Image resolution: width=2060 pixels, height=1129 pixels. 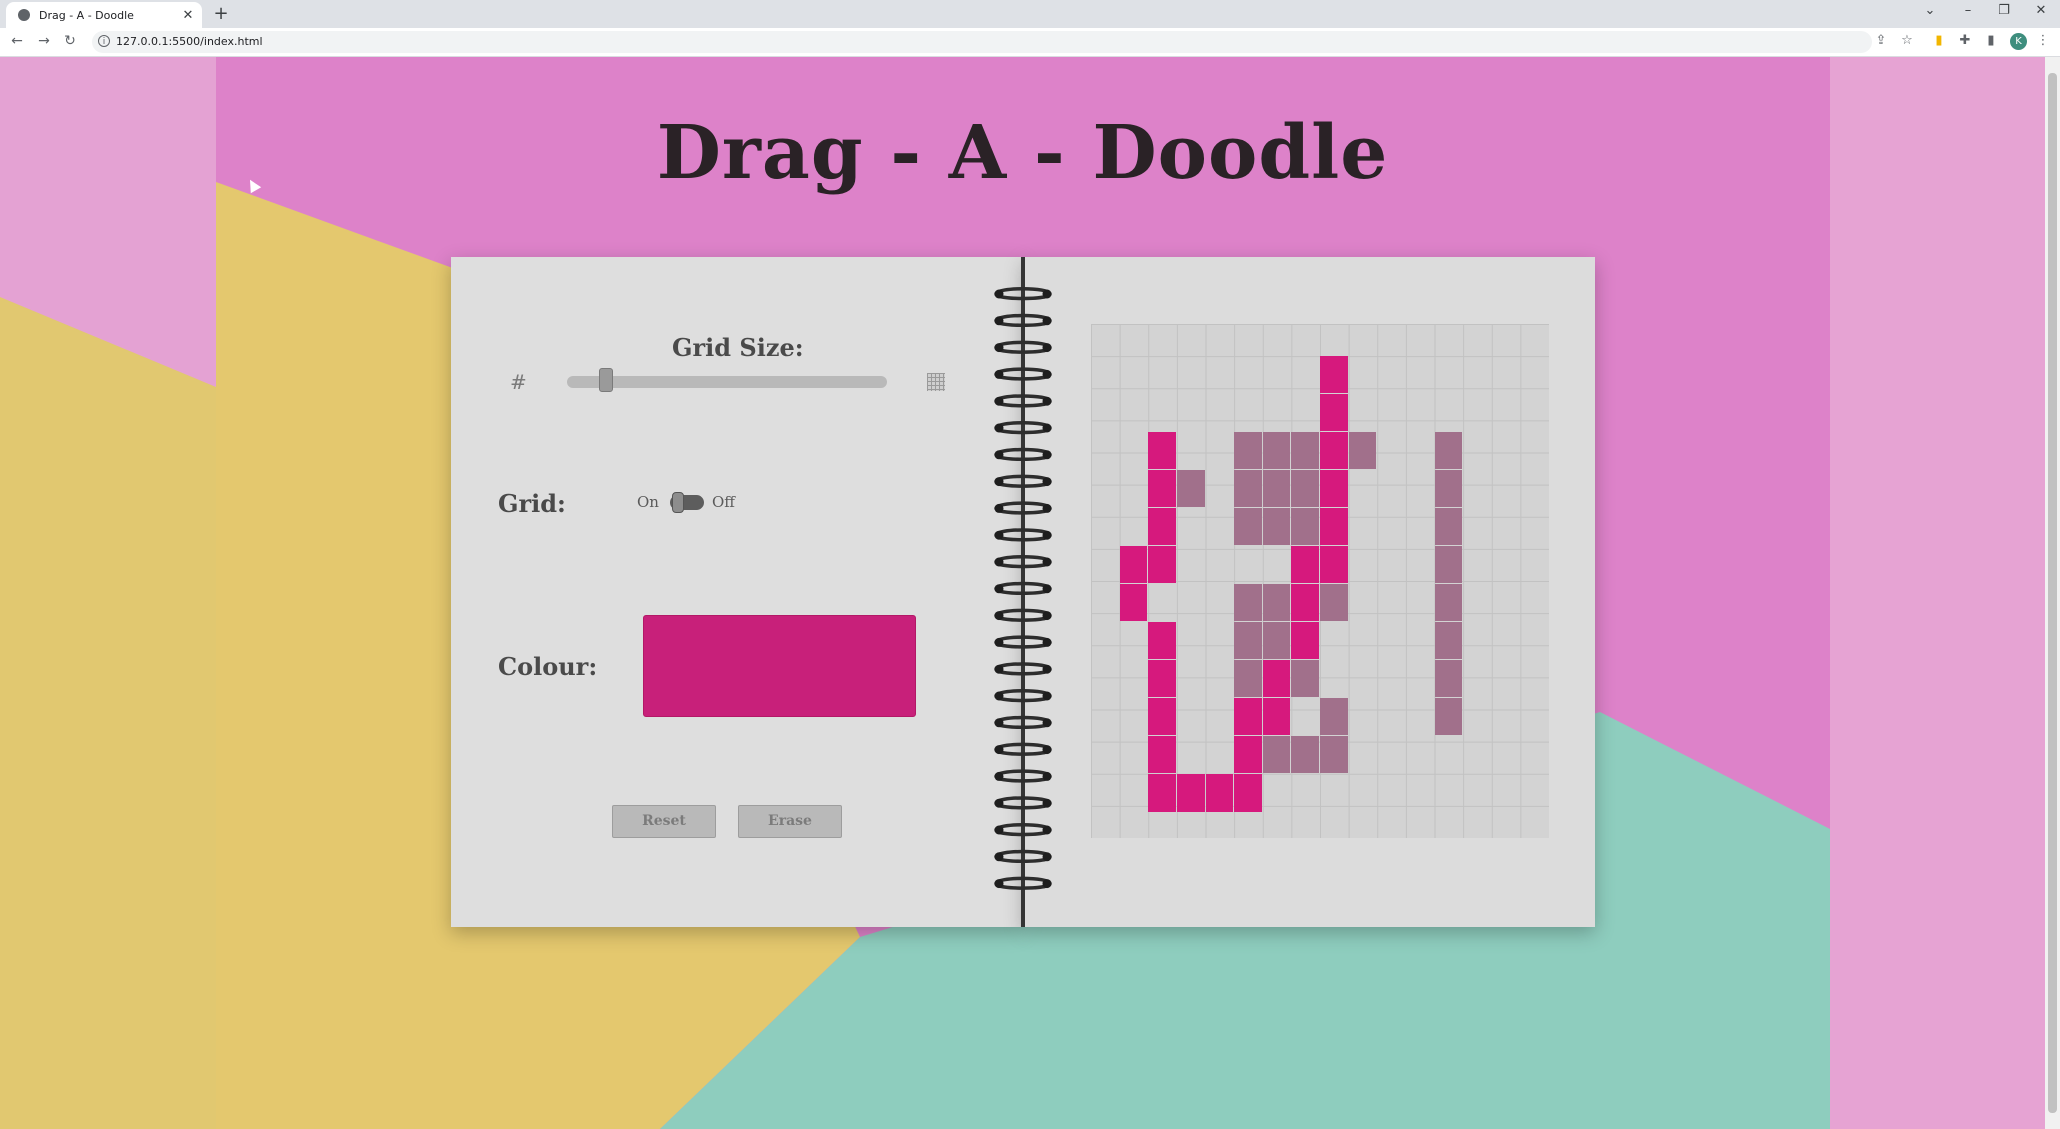 I want to click on minimize-button: –, so click(x=1968, y=10).